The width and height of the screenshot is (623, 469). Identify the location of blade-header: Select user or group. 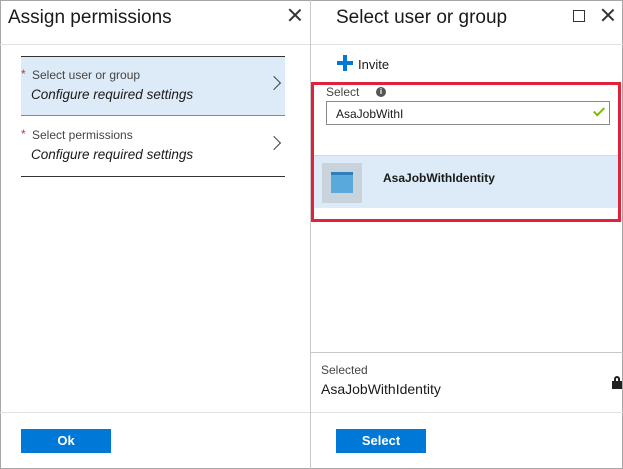
(467, 22).